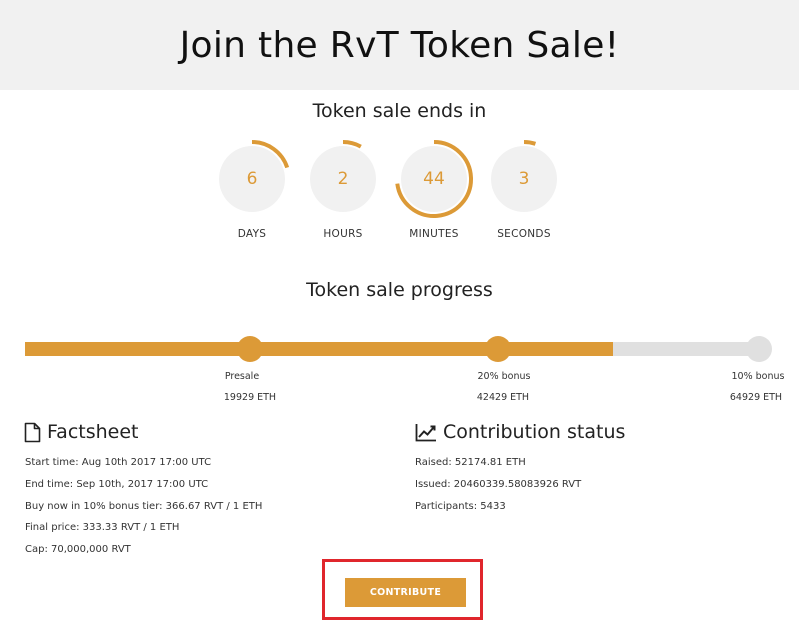 This screenshot has width=799, height=625. I want to click on progress-title: Token sale progress, so click(399, 290).